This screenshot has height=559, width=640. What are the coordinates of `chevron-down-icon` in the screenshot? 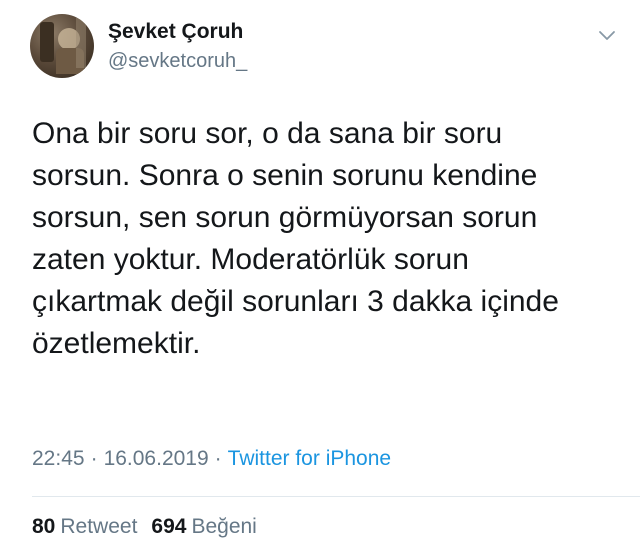 It's located at (607, 35).